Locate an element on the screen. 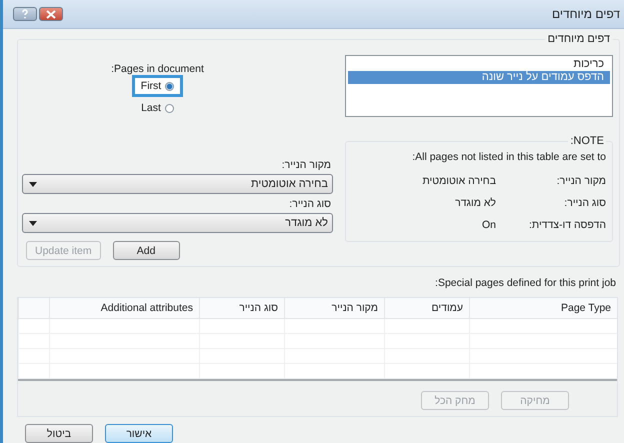  setting-value: On is located at coordinates (488, 225).